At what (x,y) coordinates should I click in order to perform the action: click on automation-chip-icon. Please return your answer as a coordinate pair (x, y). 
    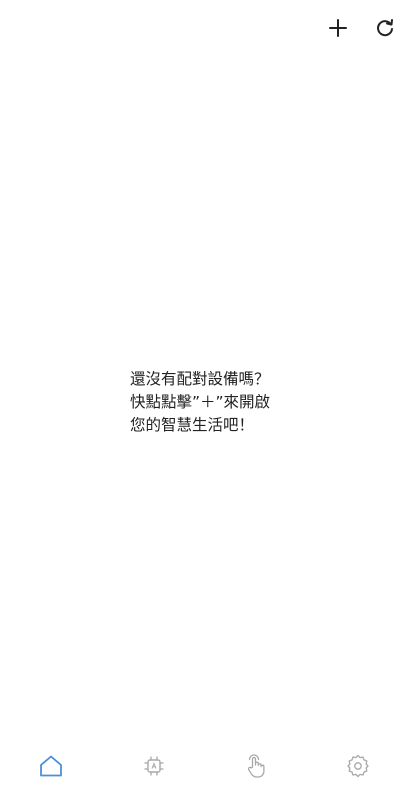
    Looking at the image, I should click on (154, 766).